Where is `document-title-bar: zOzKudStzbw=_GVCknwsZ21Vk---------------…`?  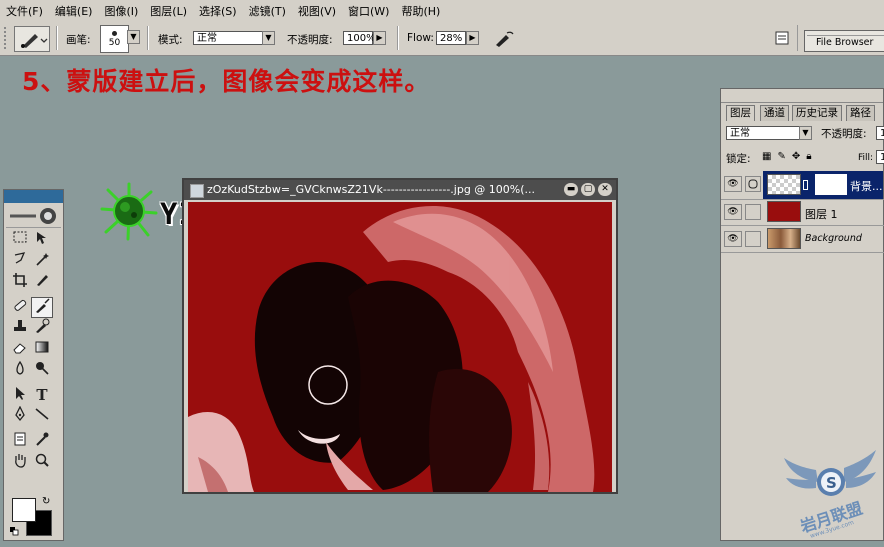 document-title-bar: zOzKudStzbw=_GVCknwsZ21Vk---------------… is located at coordinates (400, 190).